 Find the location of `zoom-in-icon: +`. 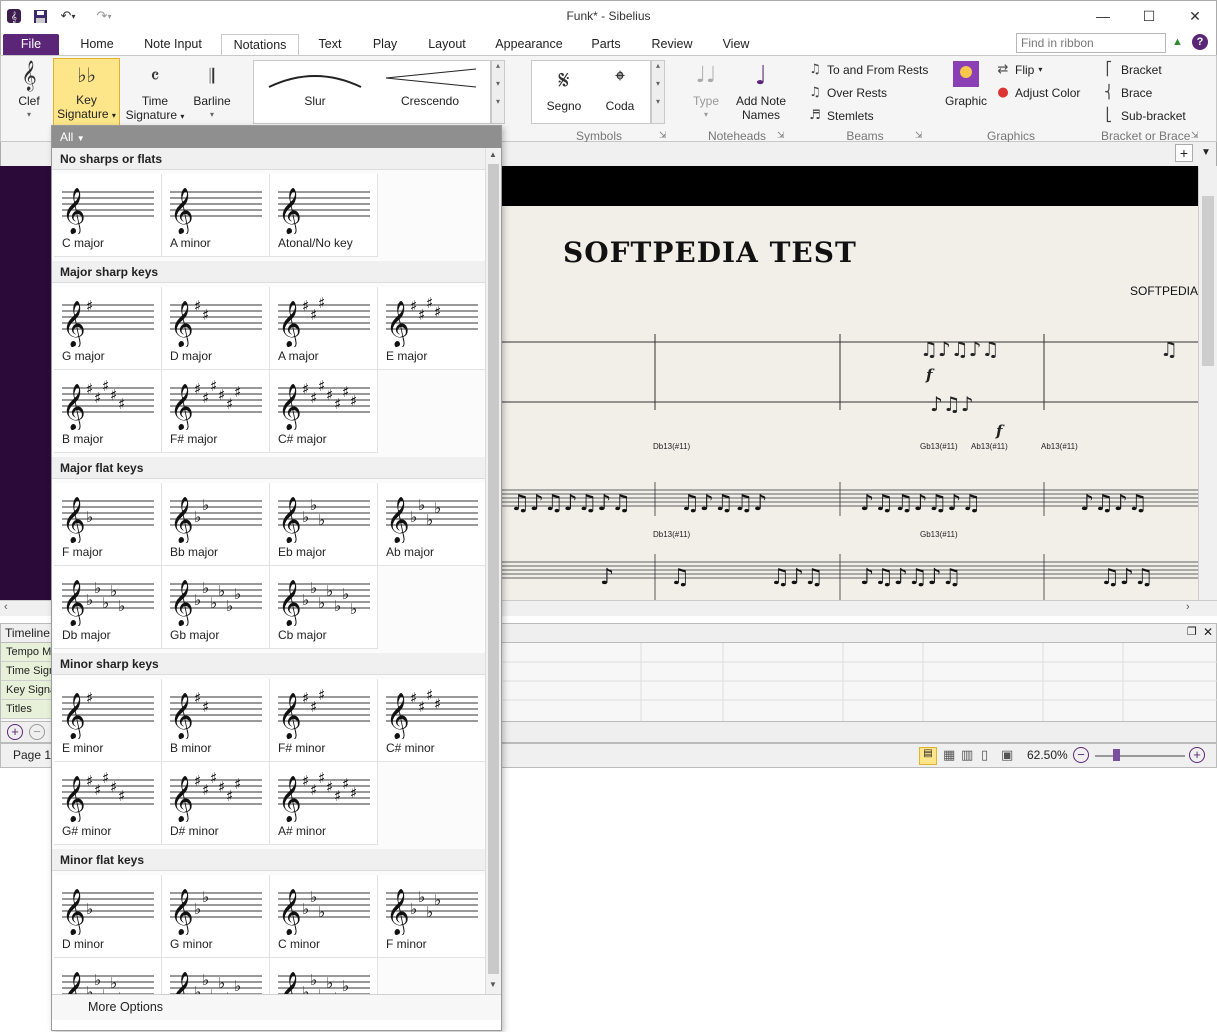

zoom-in-icon: + is located at coordinates (1197, 755).